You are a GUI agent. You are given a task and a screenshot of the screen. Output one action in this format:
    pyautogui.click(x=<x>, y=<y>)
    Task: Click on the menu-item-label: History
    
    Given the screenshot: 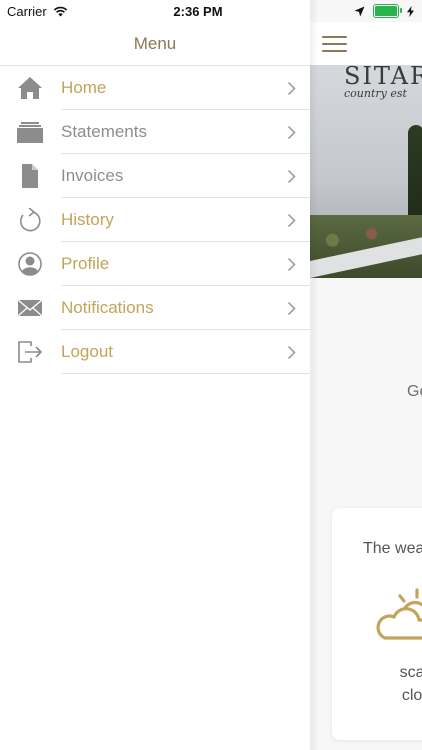 What is the action you would take?
    pyautogui.click(x=87, y=219)
    